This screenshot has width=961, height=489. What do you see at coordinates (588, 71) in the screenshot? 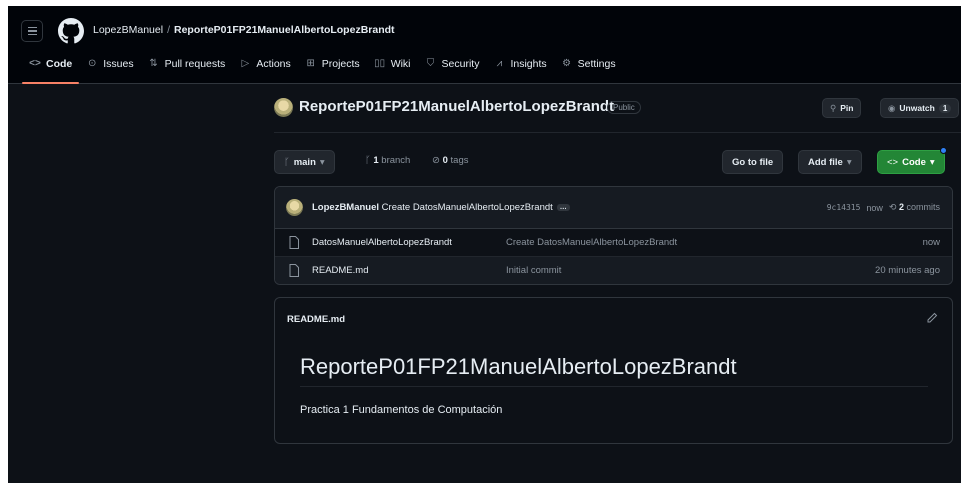
I see `tab-settings: ⚙ Settings` at bounding box center [588, 71].